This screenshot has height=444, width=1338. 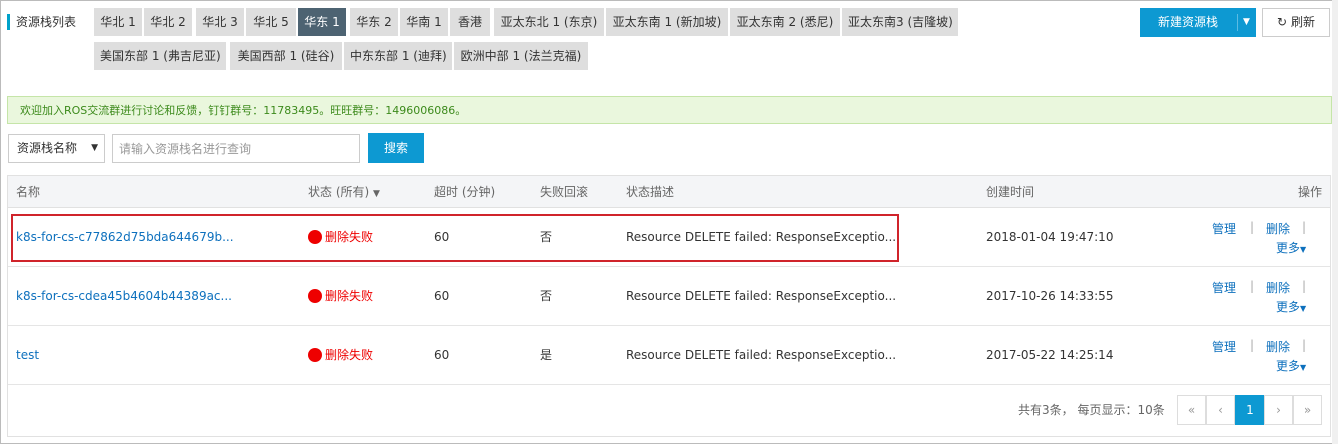 I want to click on search-field-select: 资源栈名称 ▼, so click(x=56, y=148).